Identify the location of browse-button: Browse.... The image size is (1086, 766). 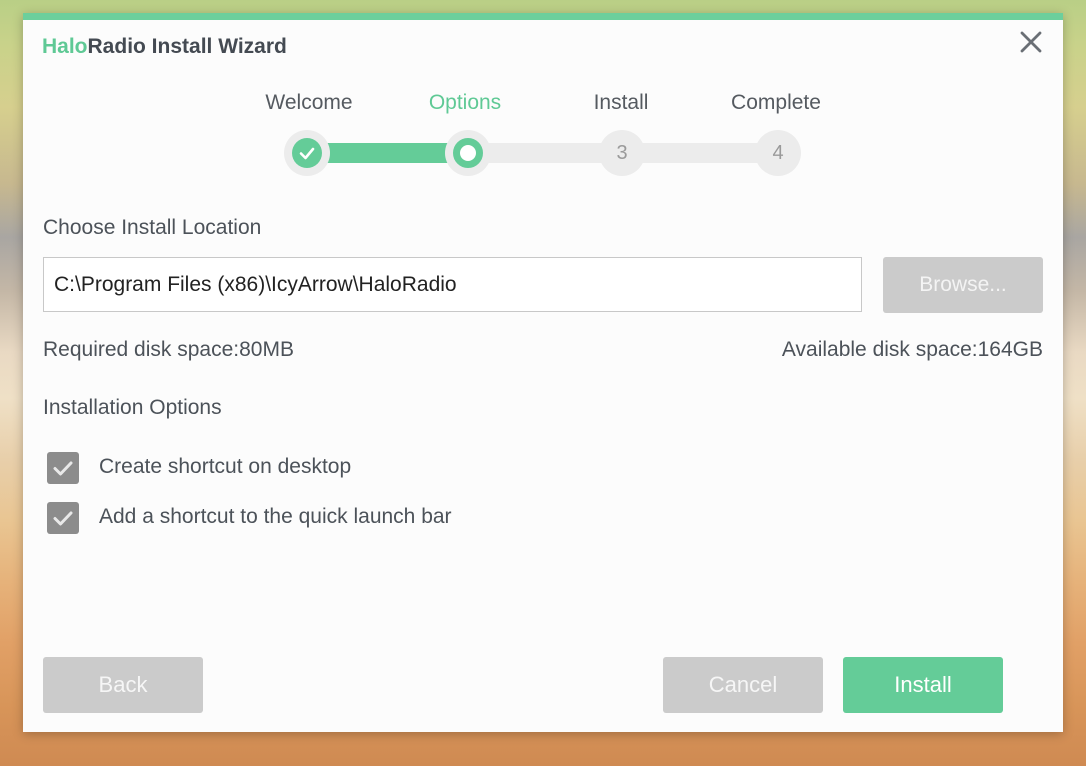
(963, 285).